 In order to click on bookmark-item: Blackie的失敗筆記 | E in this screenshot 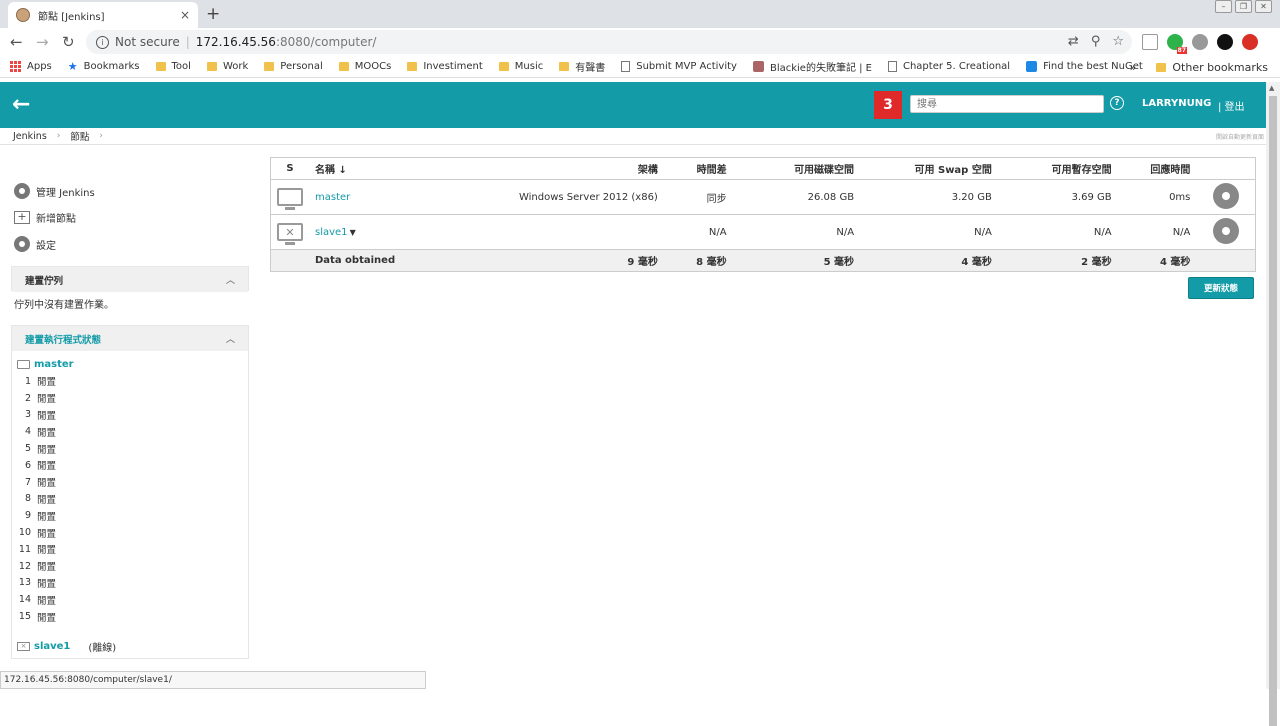, I will do `click(812, 66)`.